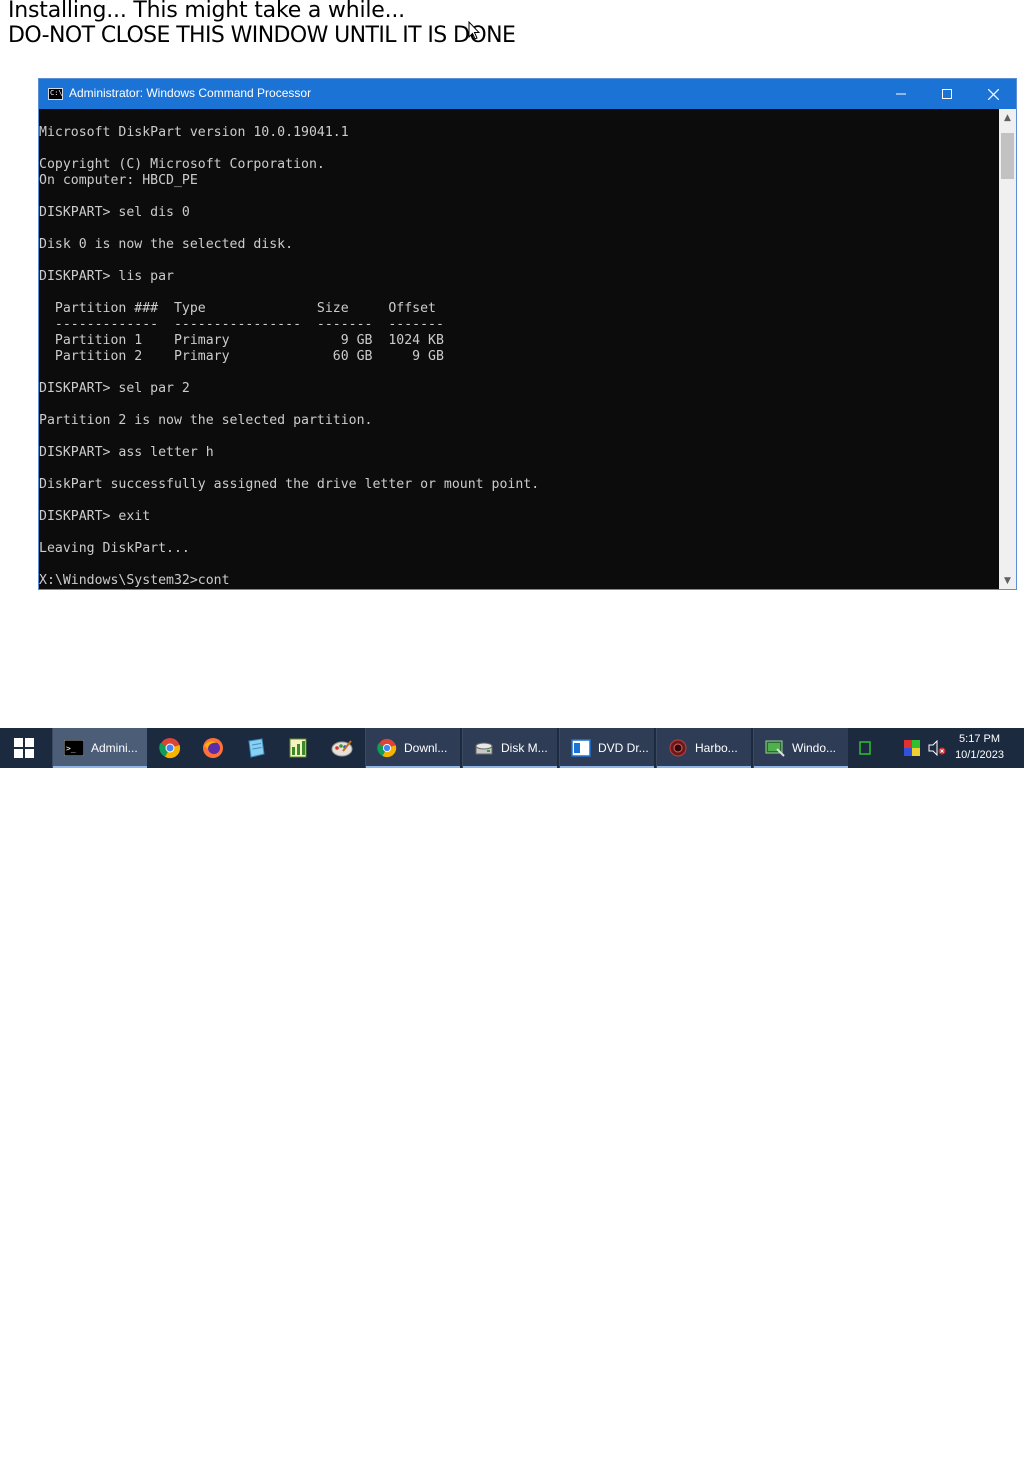  I want to click on start-button, so click(24, 748).